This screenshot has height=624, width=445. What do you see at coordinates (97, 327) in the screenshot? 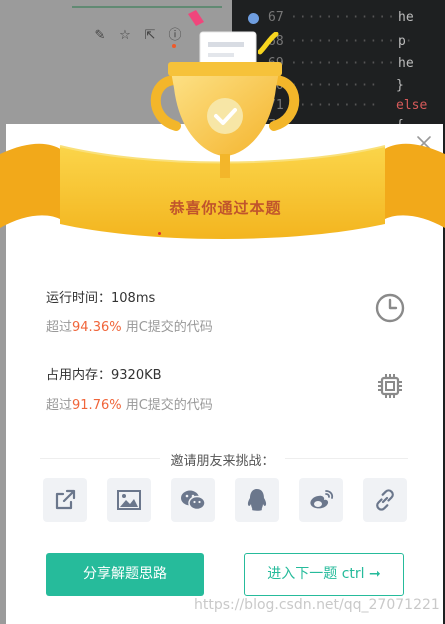
I see `runtime-beat-percent: 94.36%` at bounding box center [97, 327].